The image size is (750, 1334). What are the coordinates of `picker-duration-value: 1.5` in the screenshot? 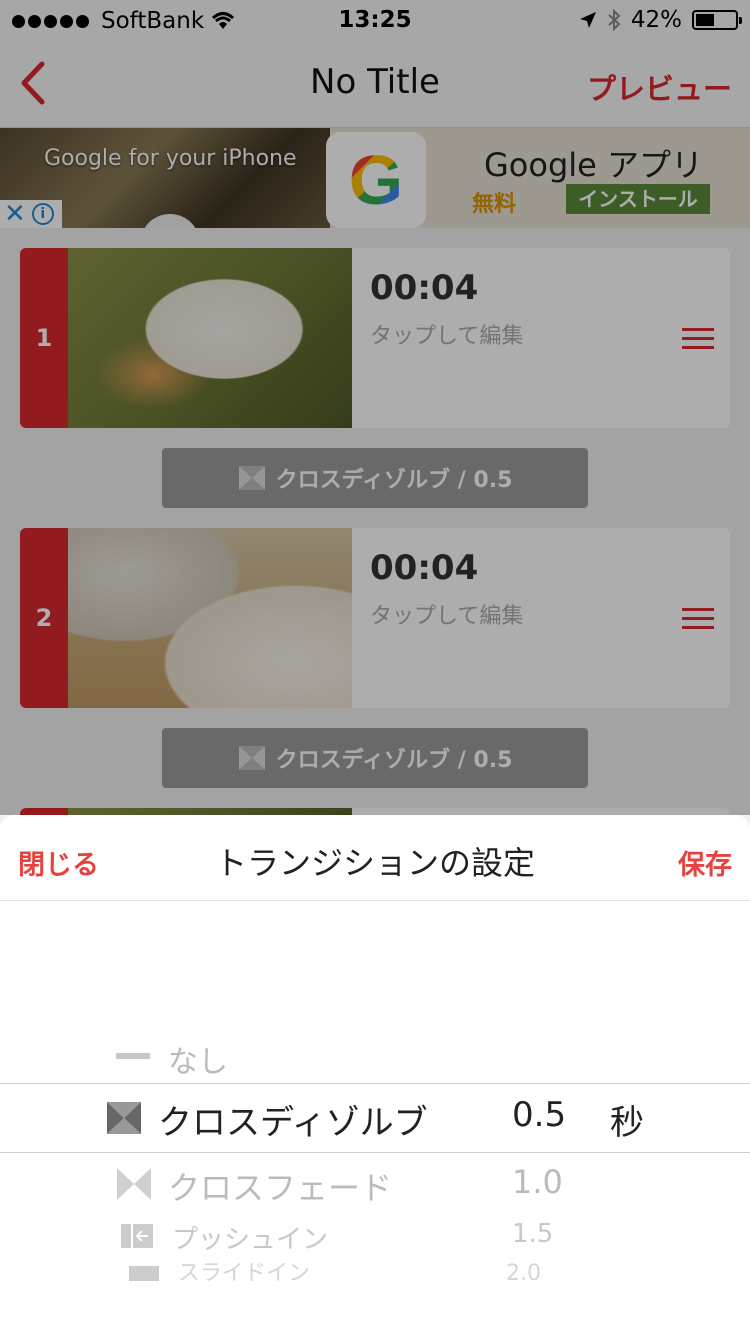 It's located at (533, 1234).